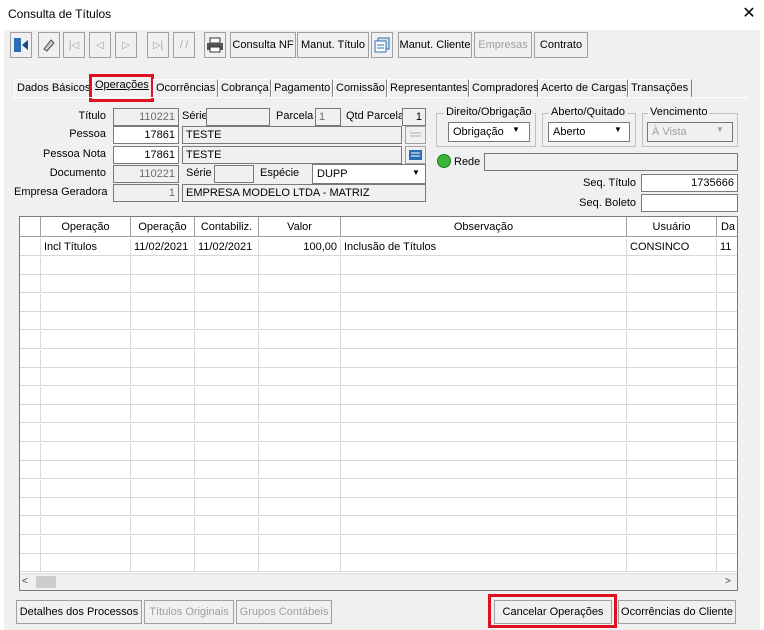 The width and height of the screenshot is (764, 630). What do you see at coordinates (163, 227) in the screenshot?
I see `col-operacao-data: Operação` at bounding box center [163, 227].